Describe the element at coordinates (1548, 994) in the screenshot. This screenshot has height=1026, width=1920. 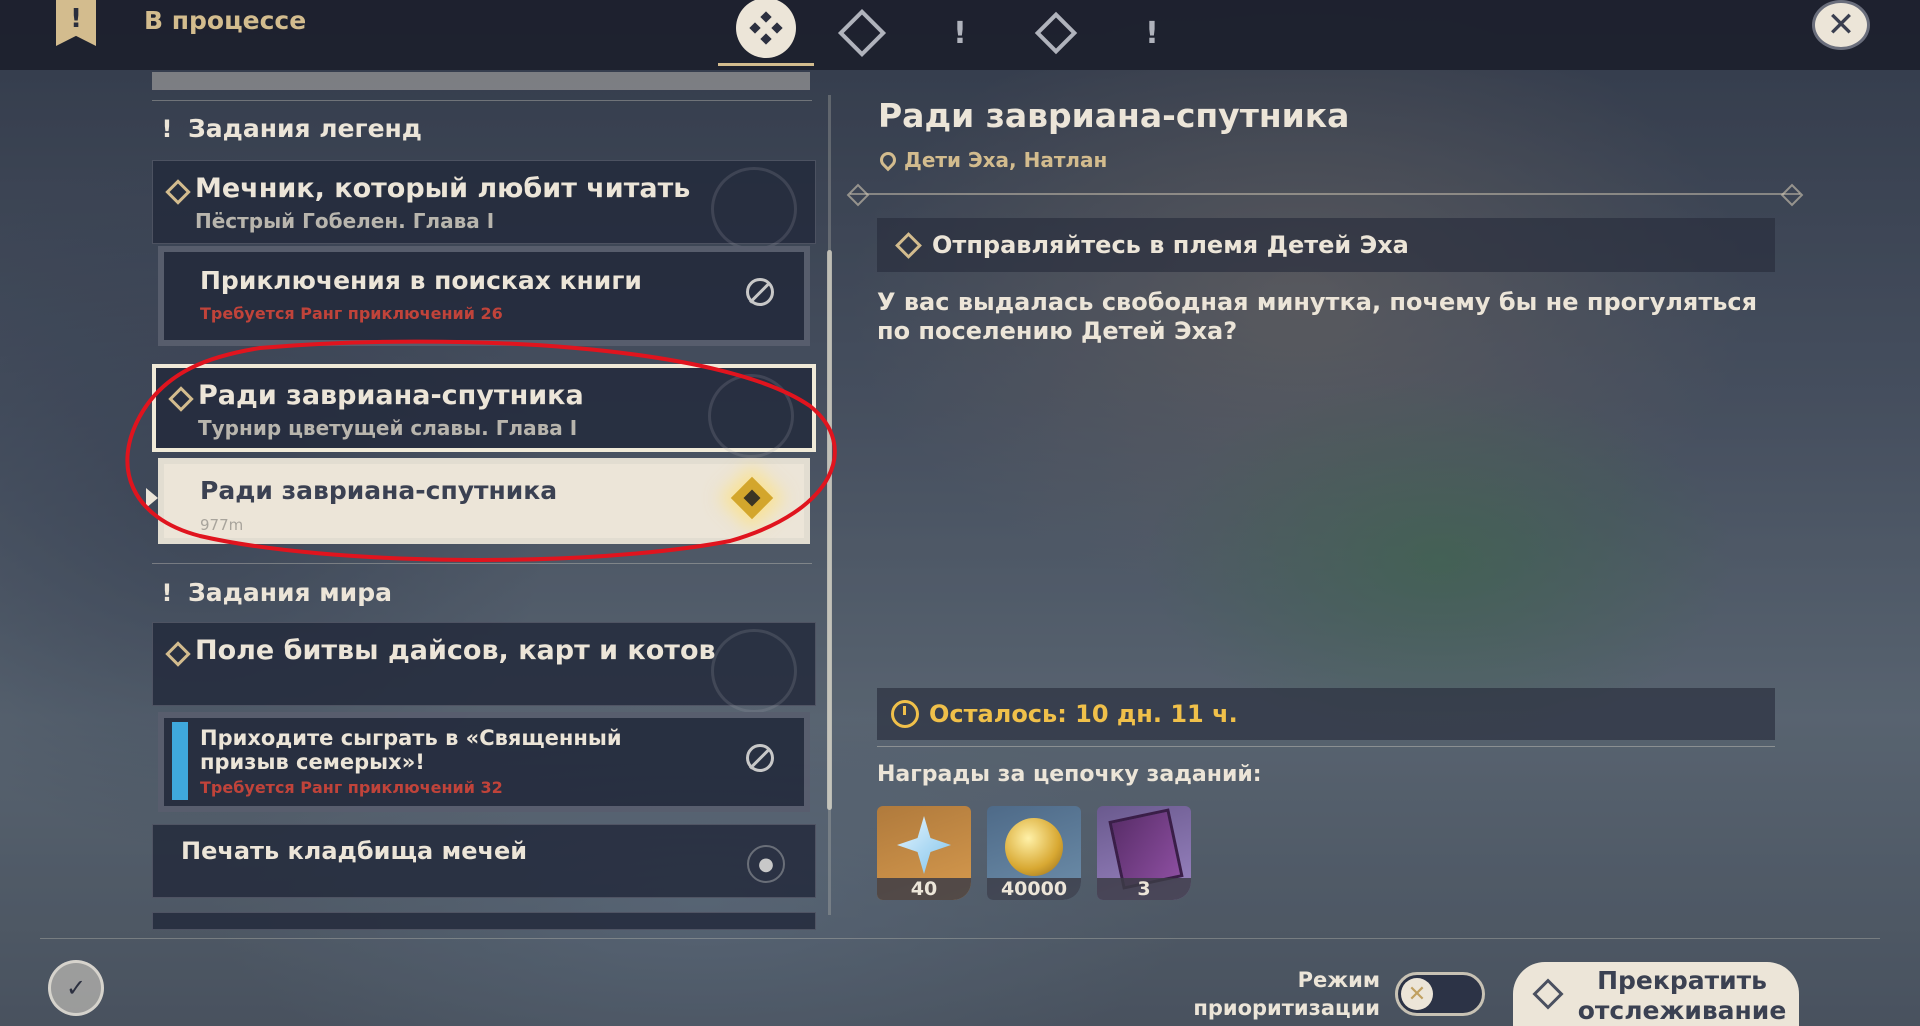
I see `tracking-diamond-icon` at that location.